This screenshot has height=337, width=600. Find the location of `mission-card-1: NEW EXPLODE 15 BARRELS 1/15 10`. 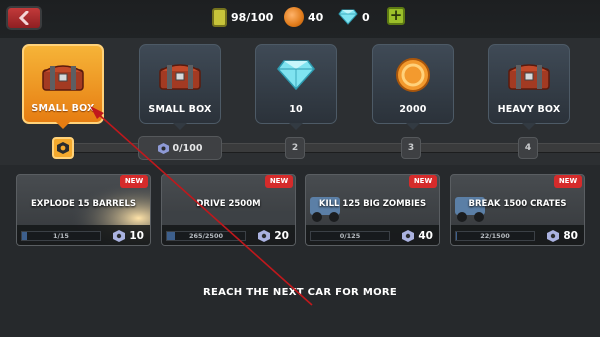

mission-card-1: NEW EXPLODE 15 BARRELS 1/15 10 is located at coordinates (83, 210).